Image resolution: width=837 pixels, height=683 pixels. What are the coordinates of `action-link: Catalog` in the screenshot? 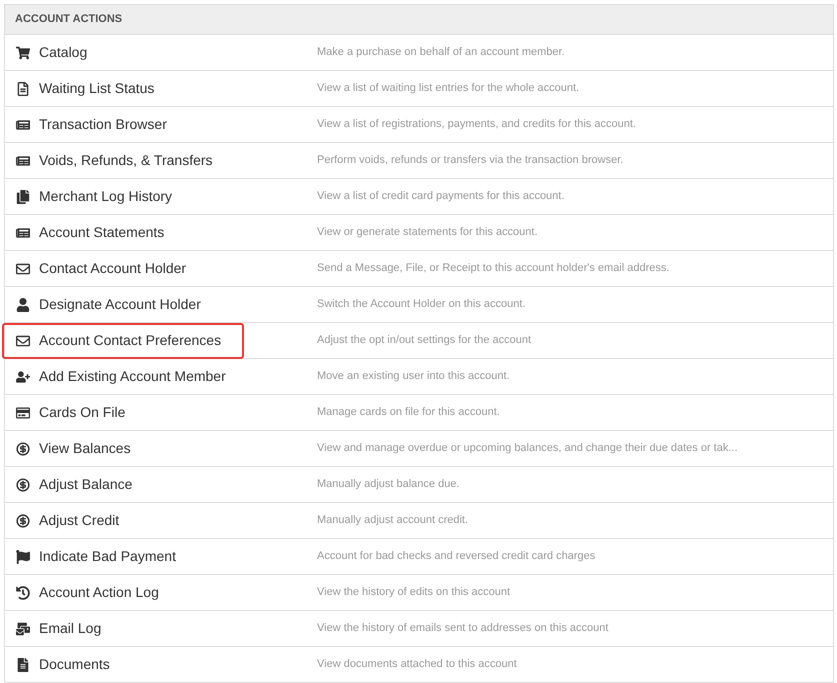 It's located at (63, 52).